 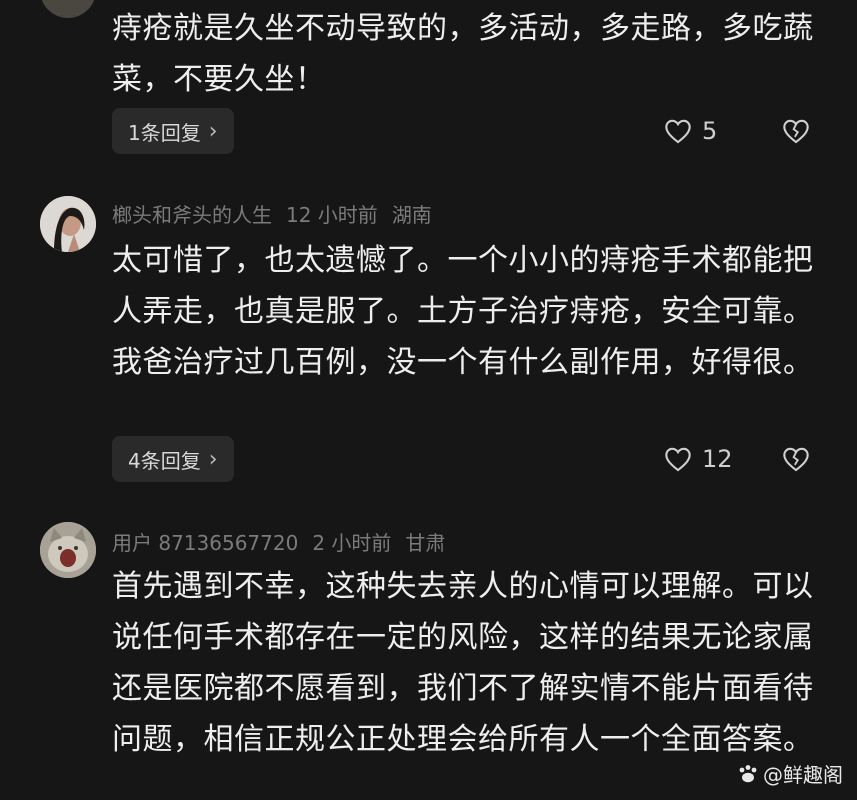 I want to click on like-button: 5, so click(x=690, y=131).